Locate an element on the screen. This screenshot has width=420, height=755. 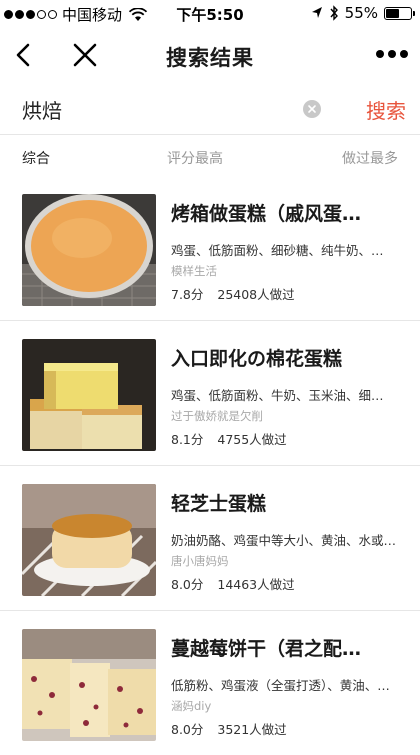
recipe-author: 唐小唐妈妈 is located at coordinates (200, 561).